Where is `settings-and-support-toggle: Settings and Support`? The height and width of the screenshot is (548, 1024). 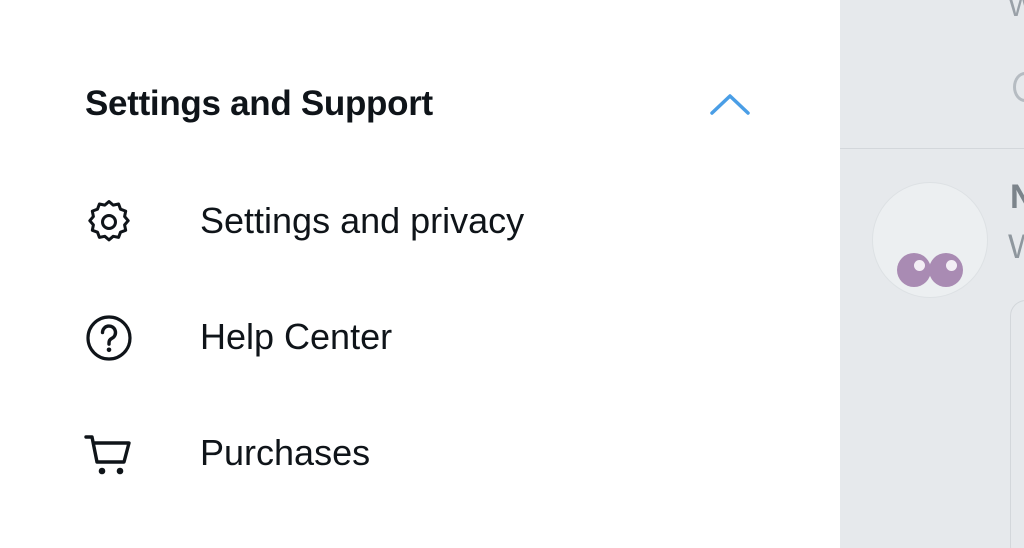
settings-and-support-toggle: Settings and Support is located at coordinates (420, 106).